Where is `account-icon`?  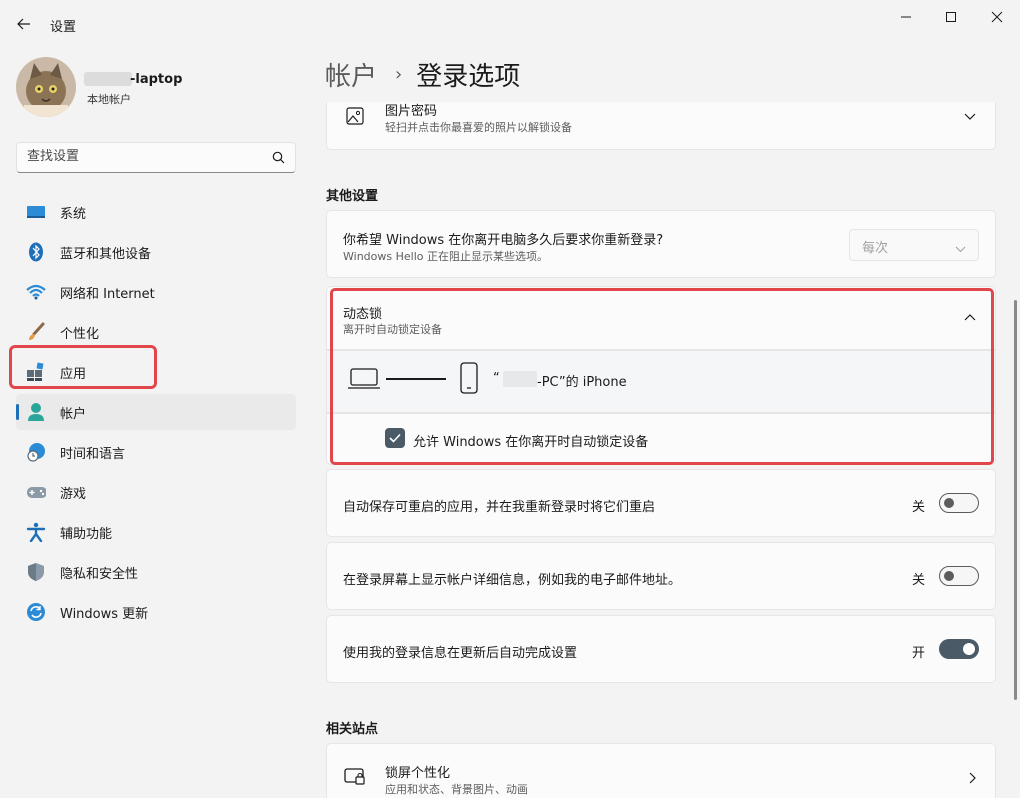
account-icon is located at coordinates (36, 412).